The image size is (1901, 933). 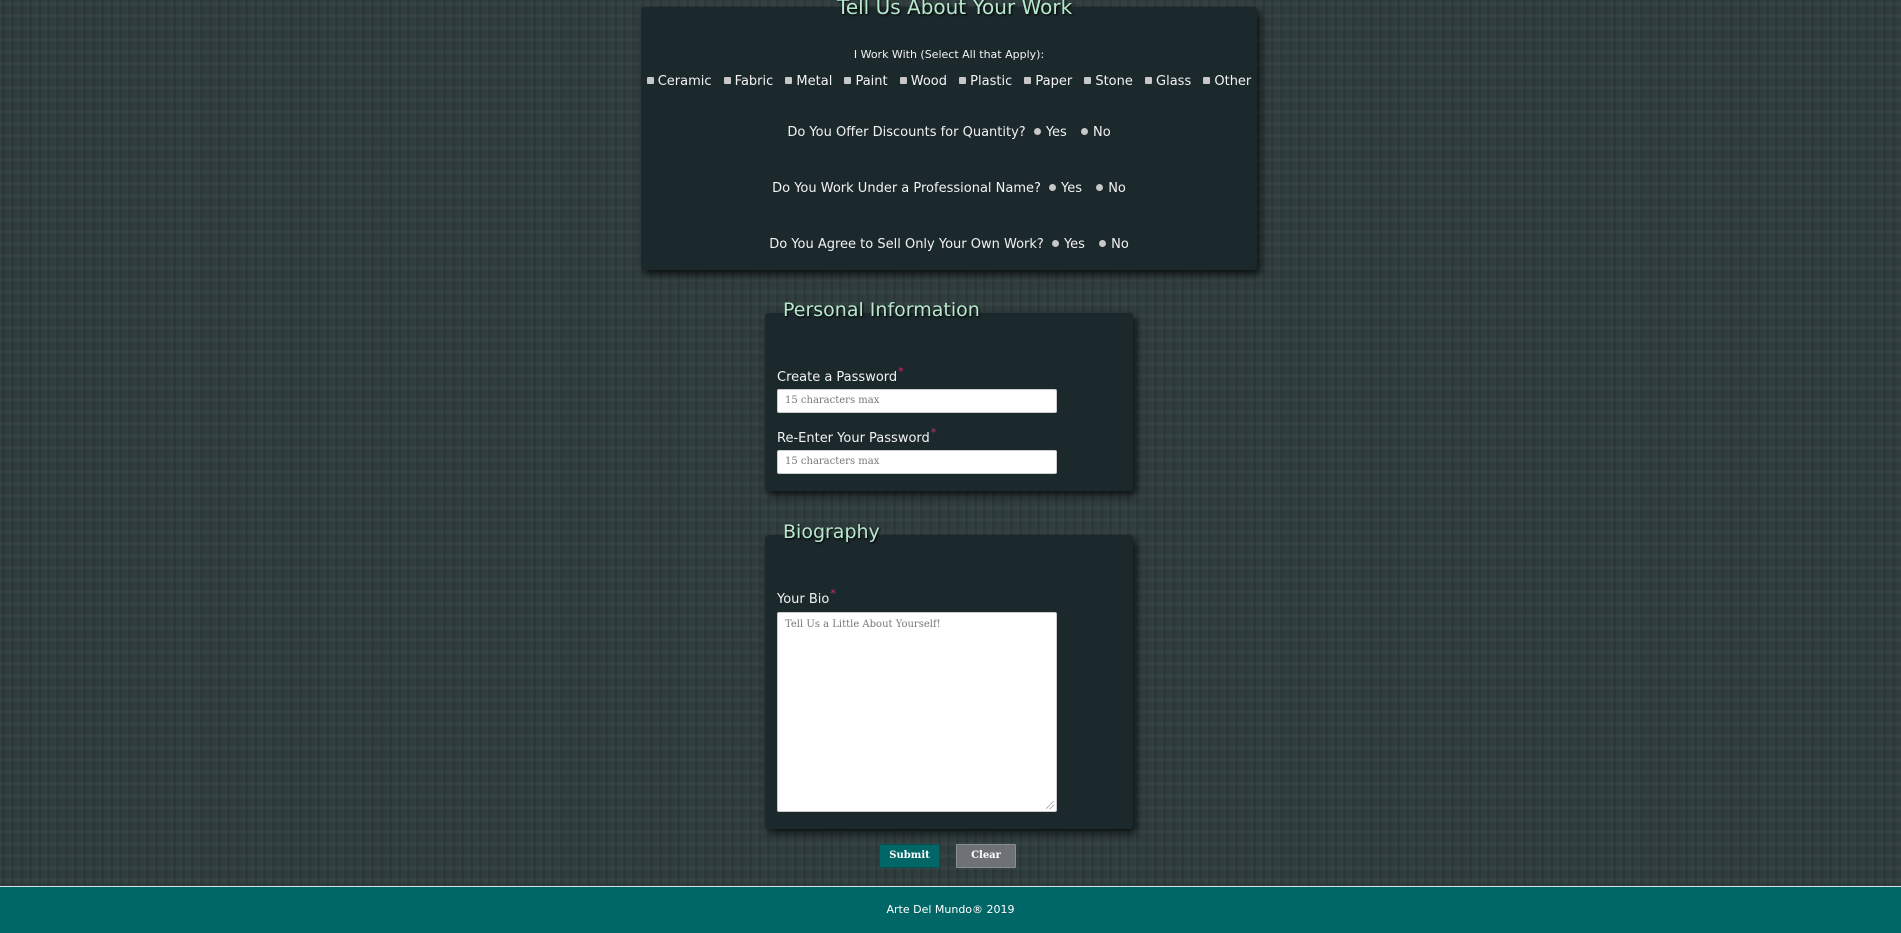 I want to click on checkbox-paint: Paint, so click(x=866, y=81).